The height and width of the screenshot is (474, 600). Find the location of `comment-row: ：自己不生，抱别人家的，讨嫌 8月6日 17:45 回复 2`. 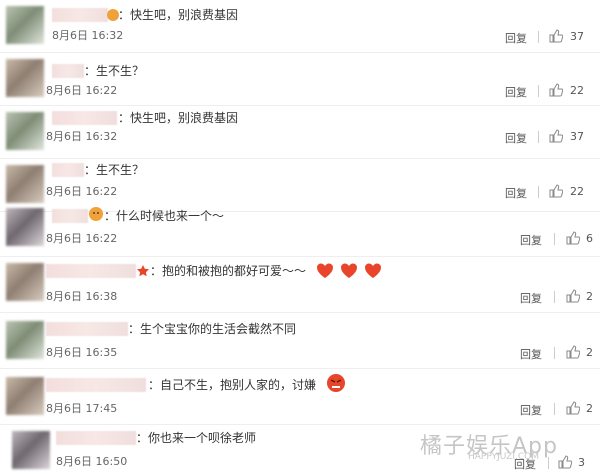

comment-row: ：自己不生，抱别人家的，讨嫌 8月6日 17:45 回复 2 is located at coordinates (300, 397).